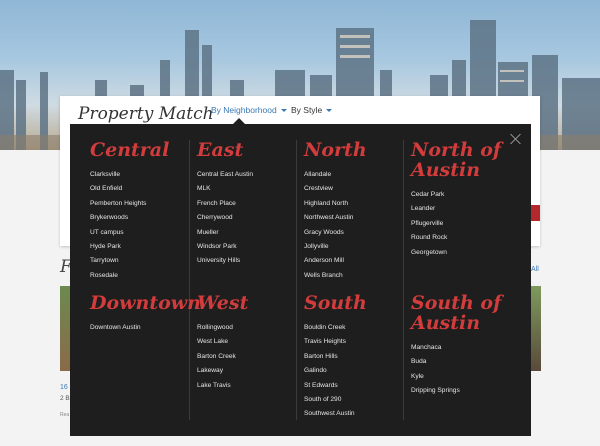 This screenshot has height=446, width=600. Describe the element at coordinates (137, 175) in the screenshot. I see `neighborhood-link: Clarksville` at that location.